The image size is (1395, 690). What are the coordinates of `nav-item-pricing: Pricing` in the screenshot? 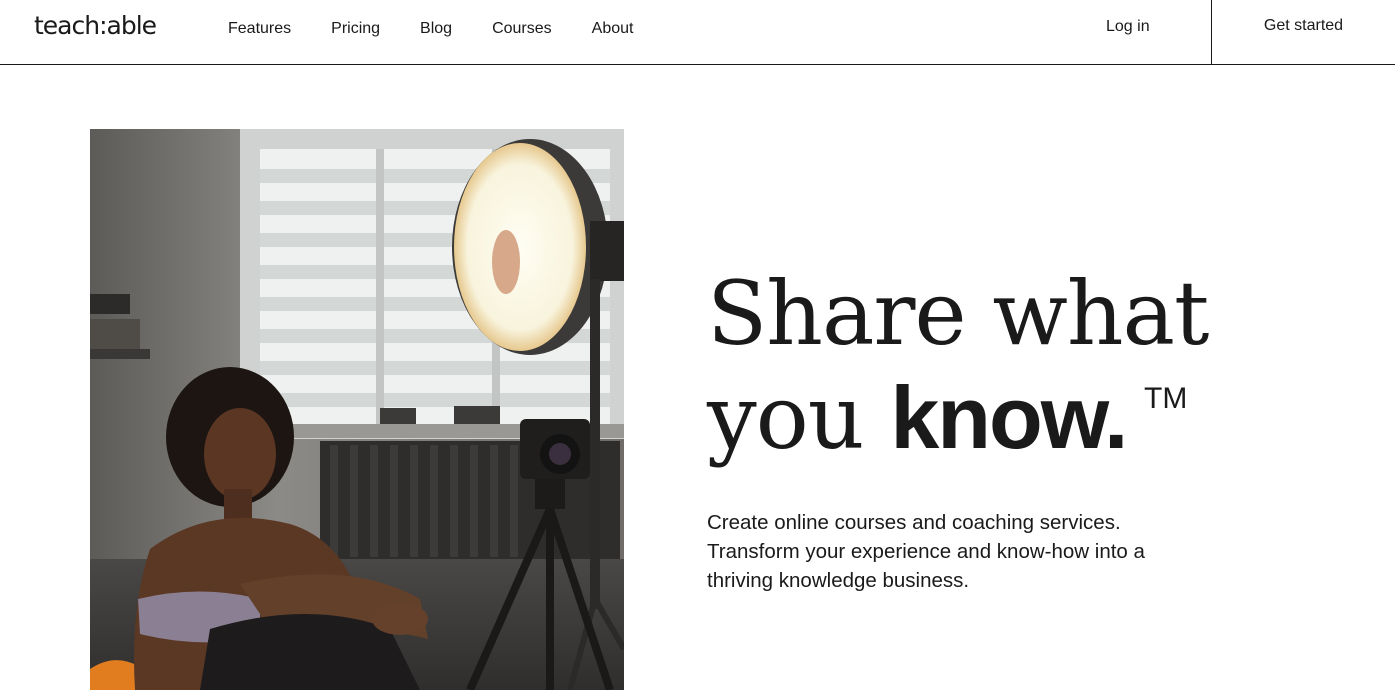 It's located at (355, 29).